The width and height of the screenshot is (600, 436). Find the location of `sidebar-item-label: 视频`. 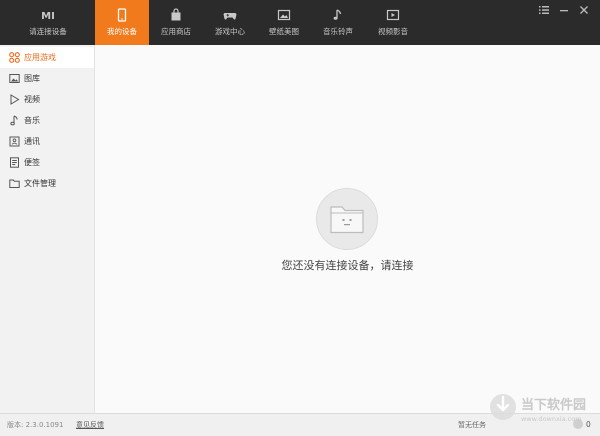

sidebar-item-label: 视频 is located at coordinates (32, 99).